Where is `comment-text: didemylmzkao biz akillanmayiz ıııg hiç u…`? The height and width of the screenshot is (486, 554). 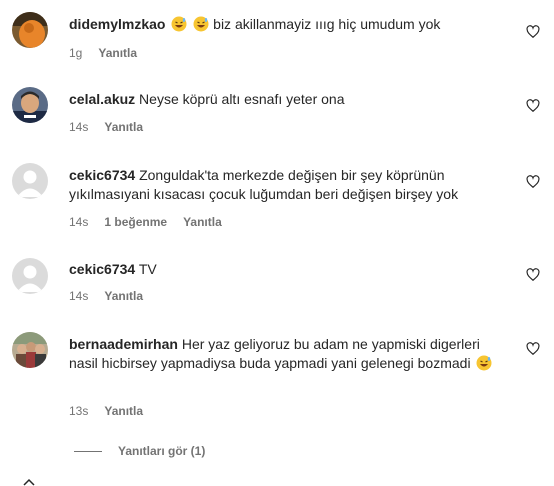 comment-text: didemylmzkao biz akillanmayiz ıııg hiç u… is located at coordinates (289, 24).